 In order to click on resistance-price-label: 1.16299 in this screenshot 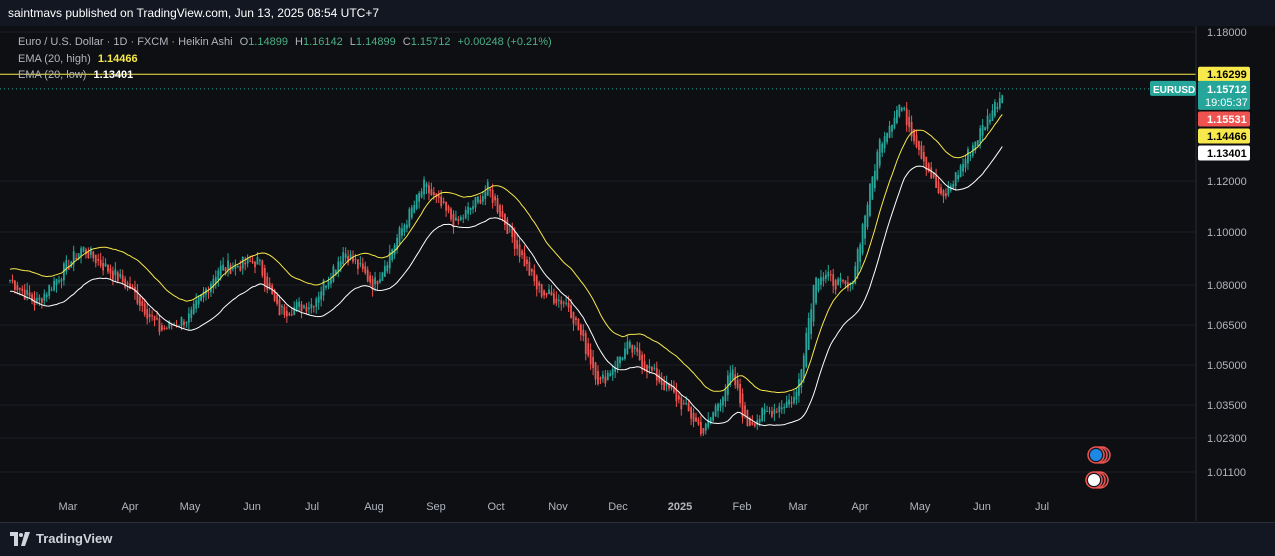, I will do `click(1227, 75)`.